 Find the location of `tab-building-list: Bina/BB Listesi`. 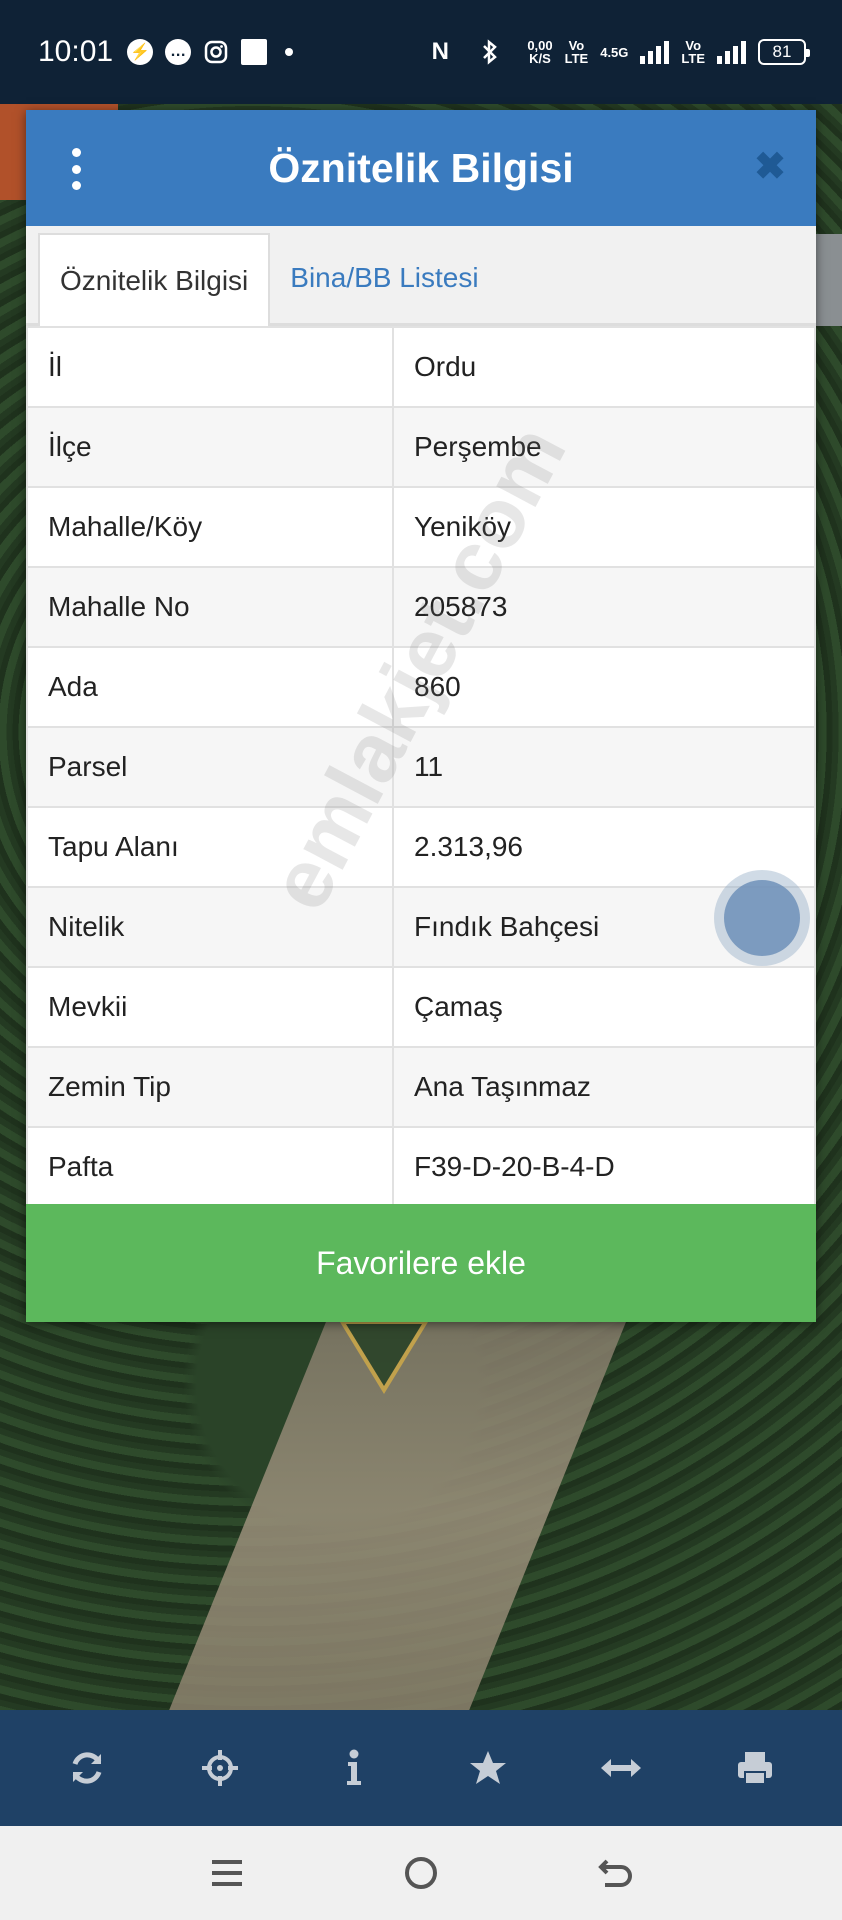

tab-building-list: Bina/BB Listesi is located at coordinates (384, 278).